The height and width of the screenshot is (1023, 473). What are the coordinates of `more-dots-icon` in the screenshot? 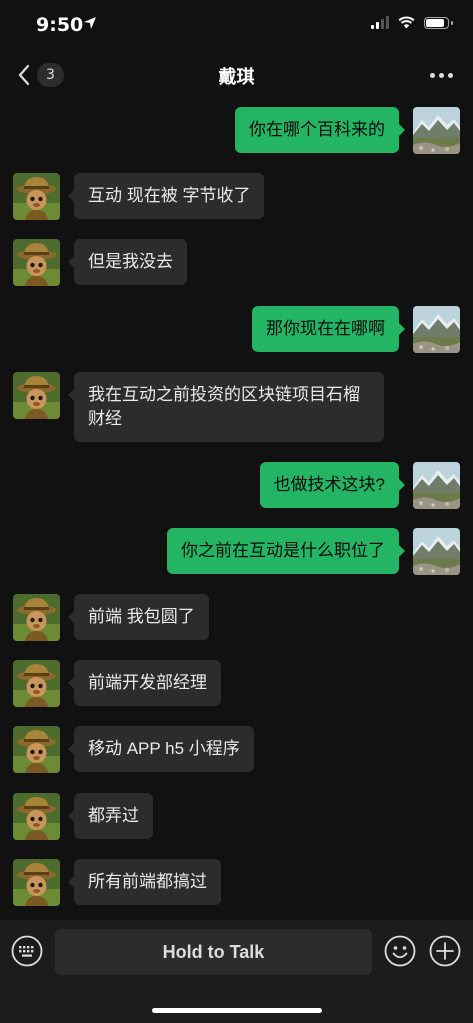 It's located at (441, 75).